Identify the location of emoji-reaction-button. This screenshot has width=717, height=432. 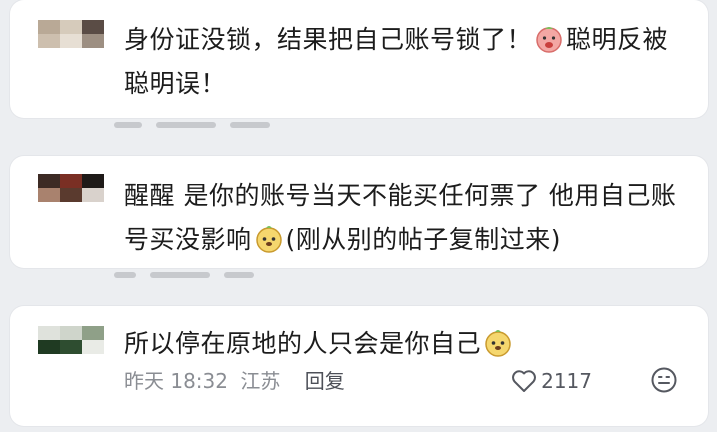
(664, 381).